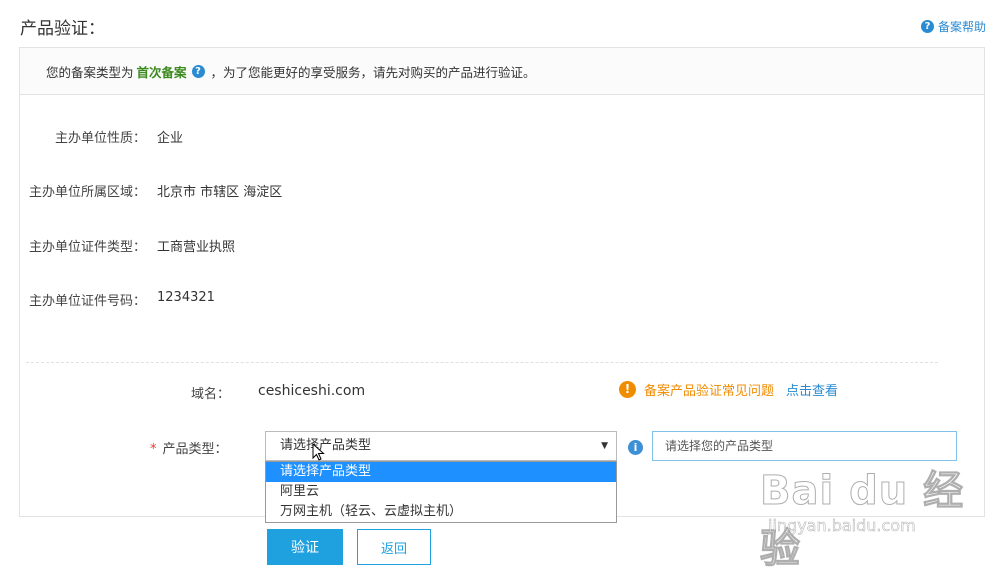  I want to click on field-label: 主办单位证件号码：, so click(87, 301).